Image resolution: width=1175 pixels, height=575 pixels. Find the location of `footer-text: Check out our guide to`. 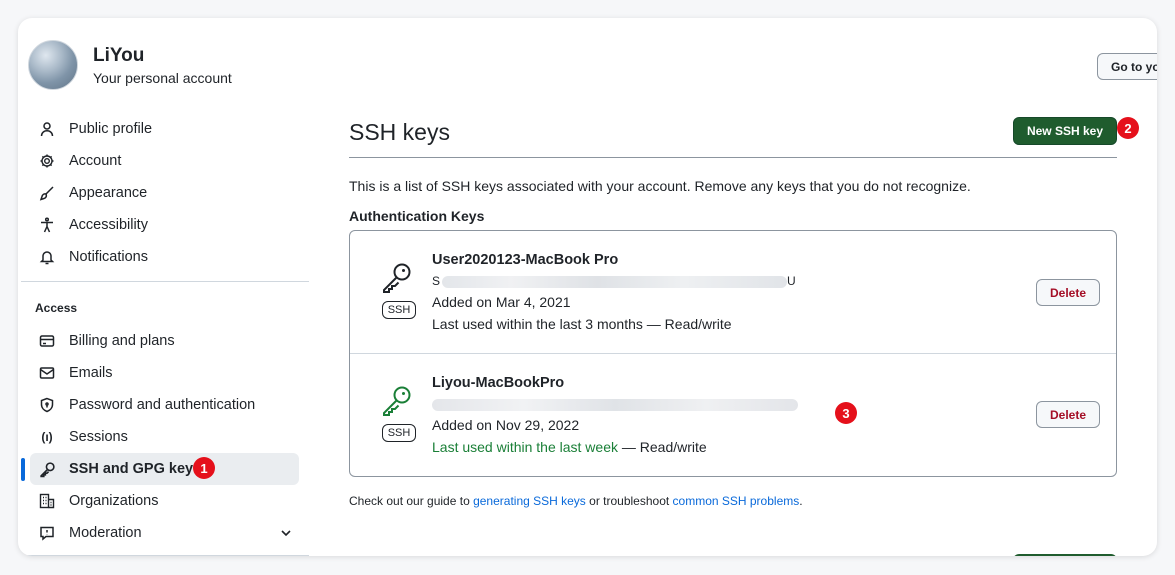

footer-text: Check out our guide to is located at coordinates (411, 501).